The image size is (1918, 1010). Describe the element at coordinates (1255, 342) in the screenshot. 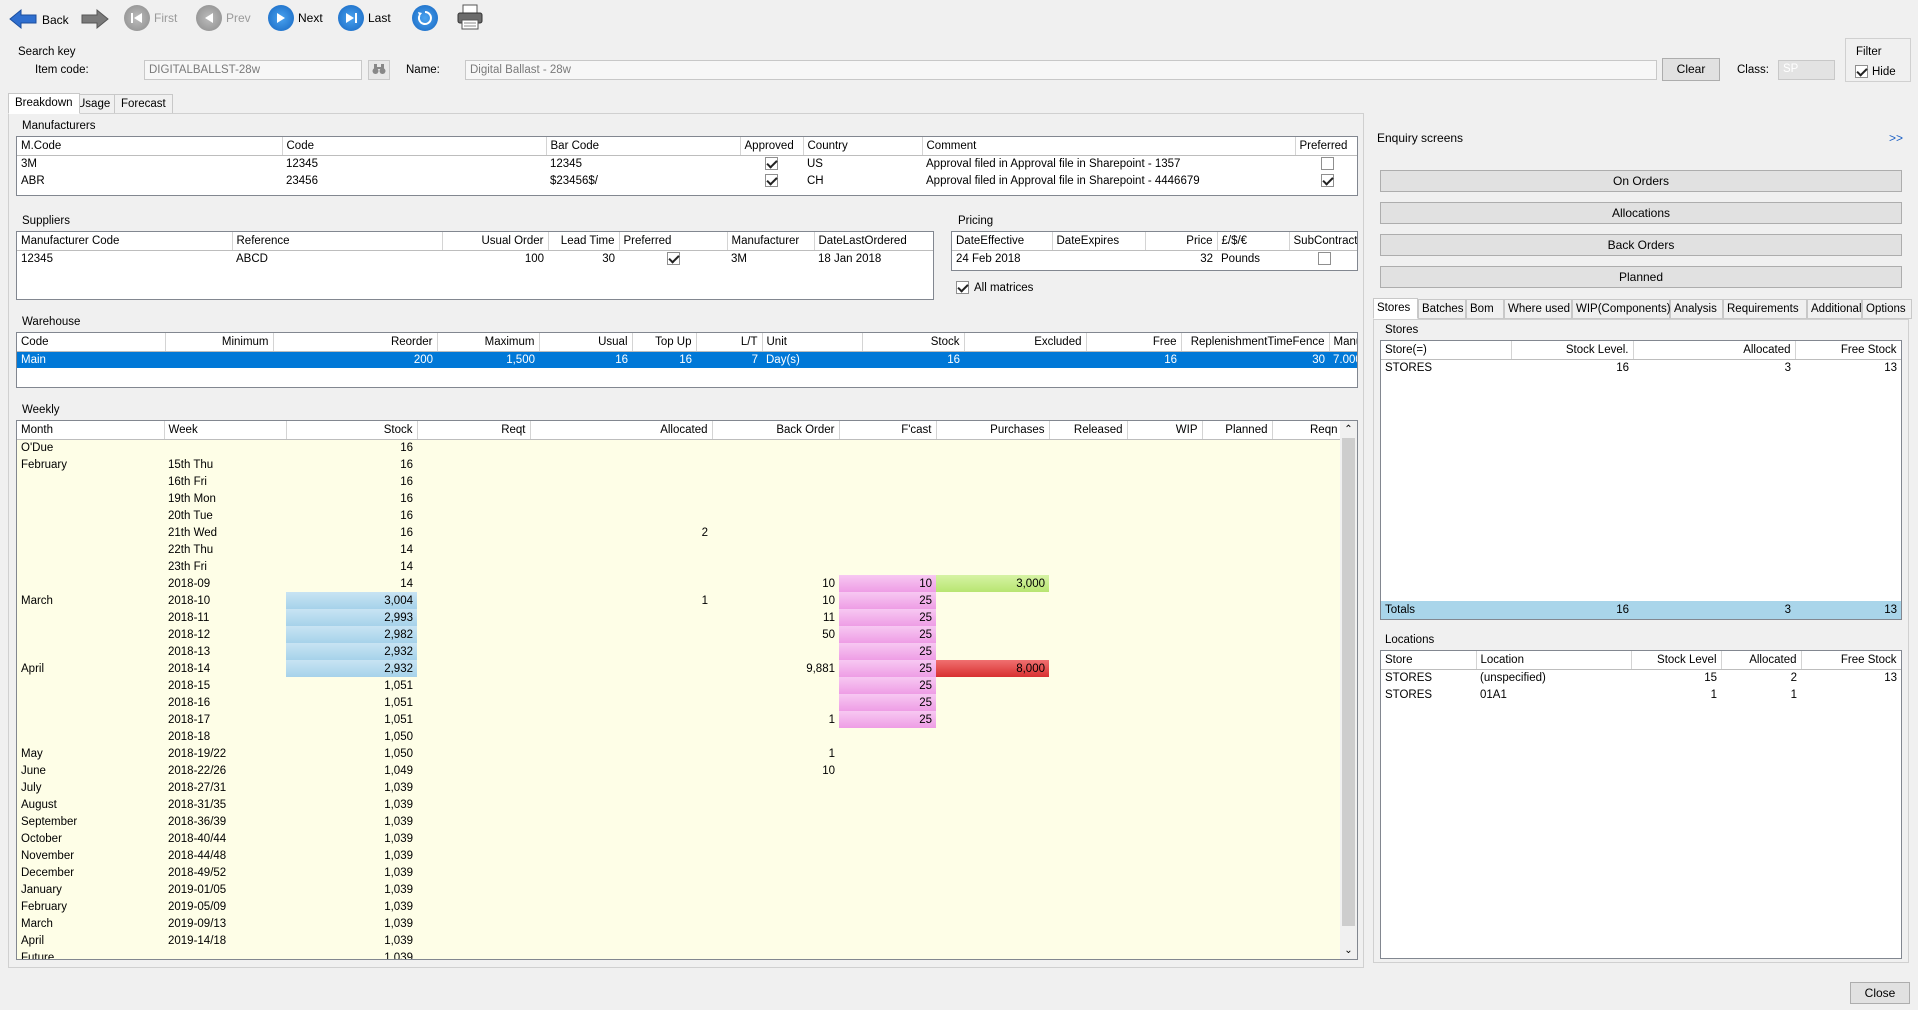

I see `col-warehouse-11: ReplenishmentTimeFence` at that location.